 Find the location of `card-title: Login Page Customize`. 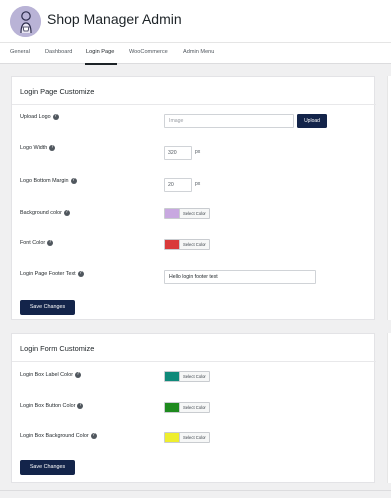

card-title: Login Page Customize is located at coordinates (57, 91).